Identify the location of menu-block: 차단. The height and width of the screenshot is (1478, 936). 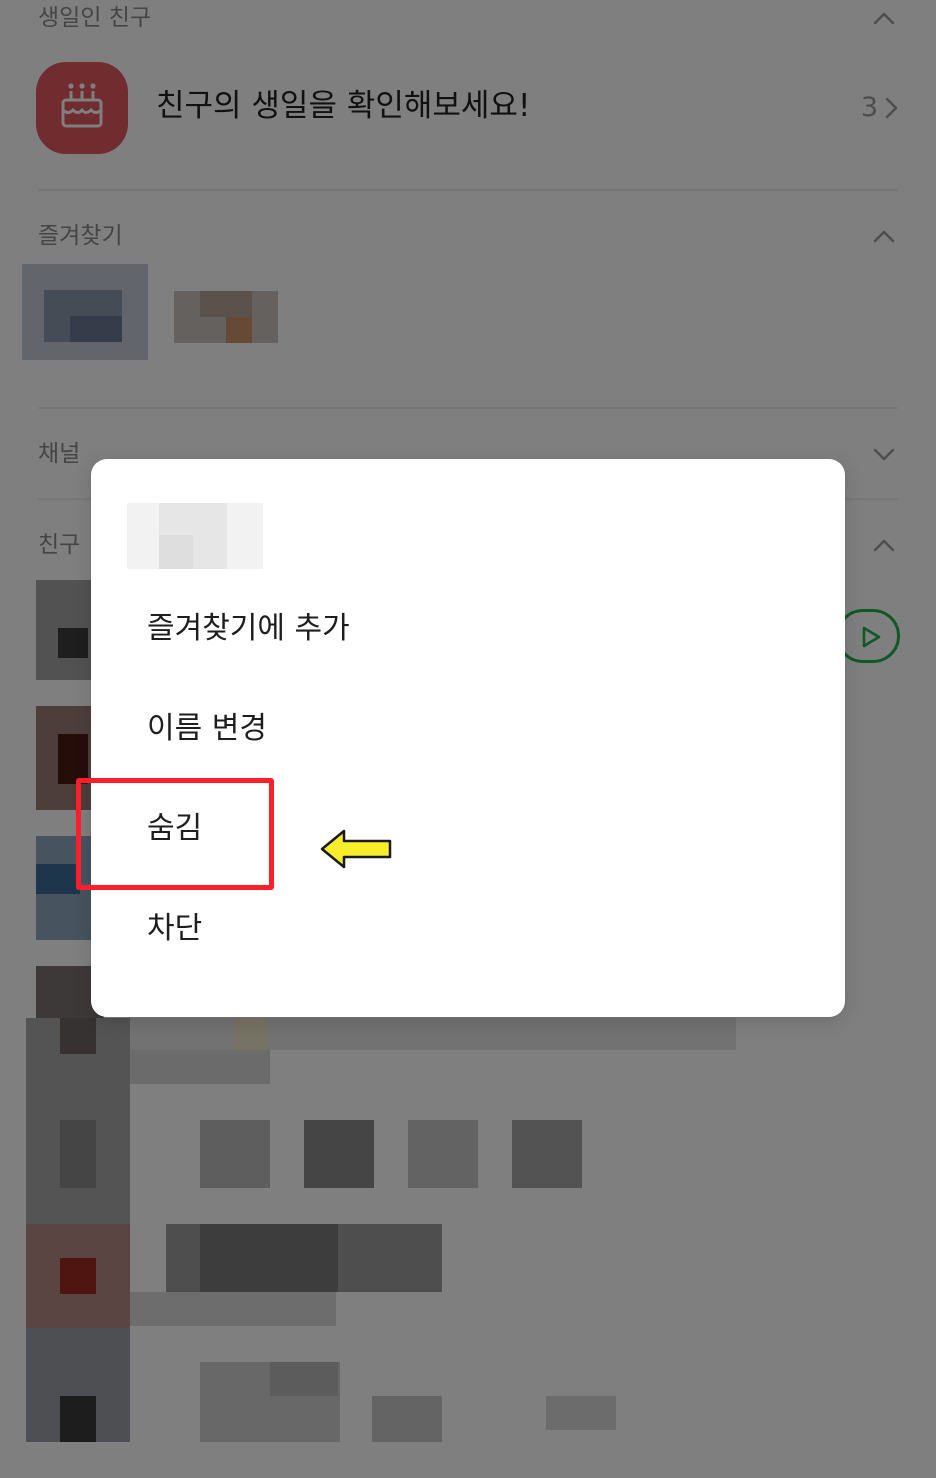
(468, 929).